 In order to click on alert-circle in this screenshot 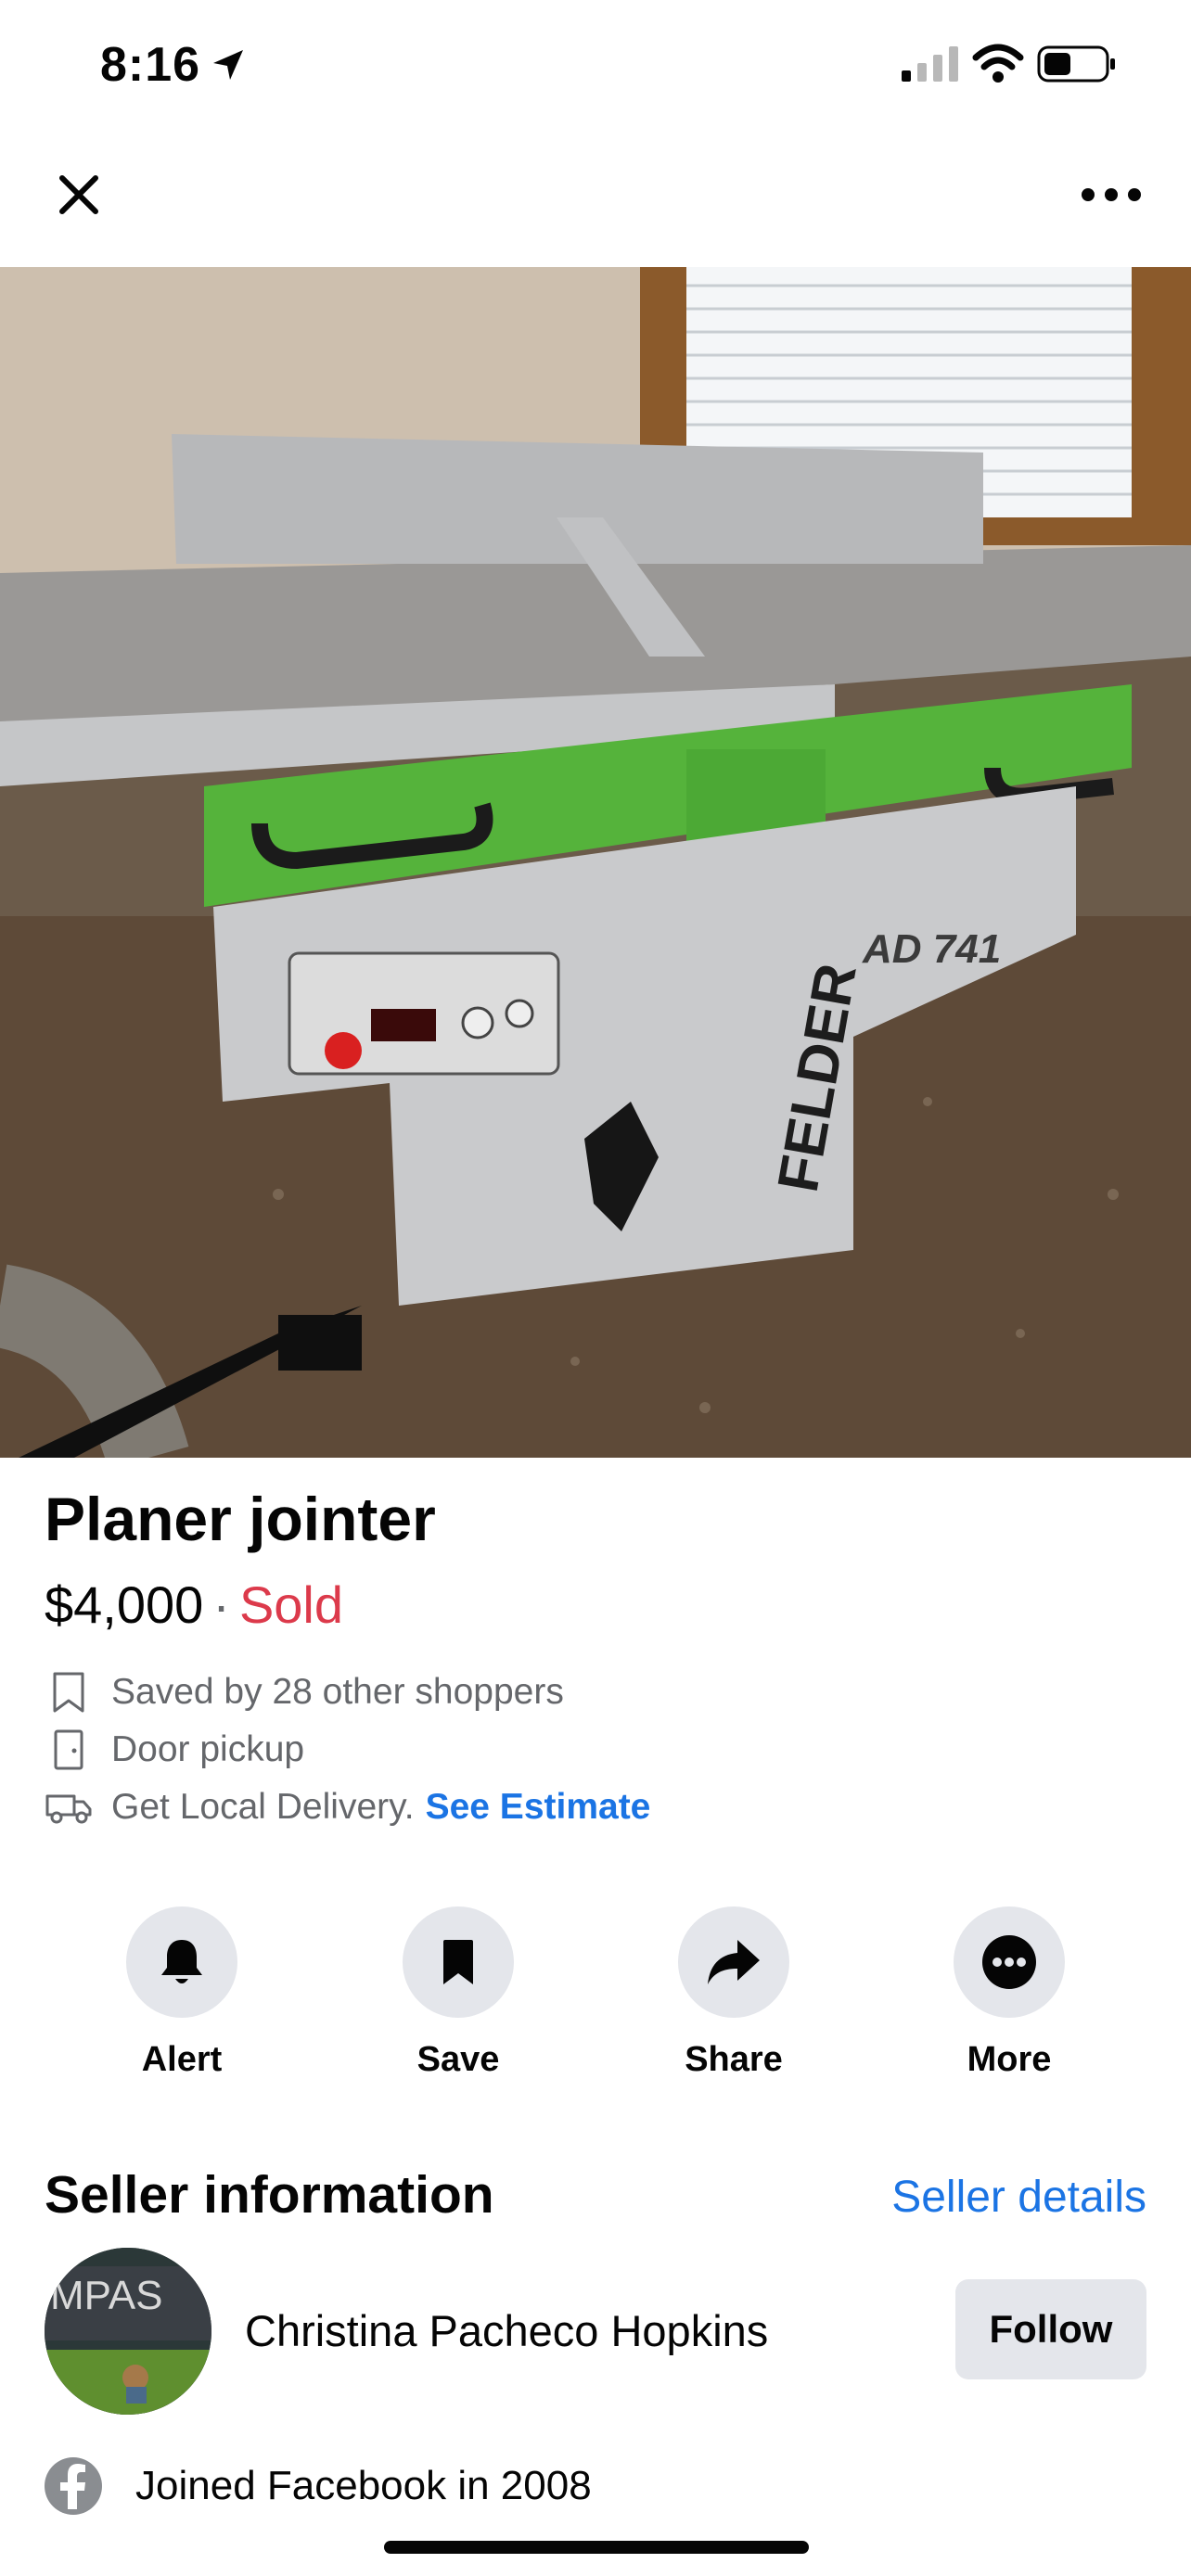, I will do `click(181, 1962)`.